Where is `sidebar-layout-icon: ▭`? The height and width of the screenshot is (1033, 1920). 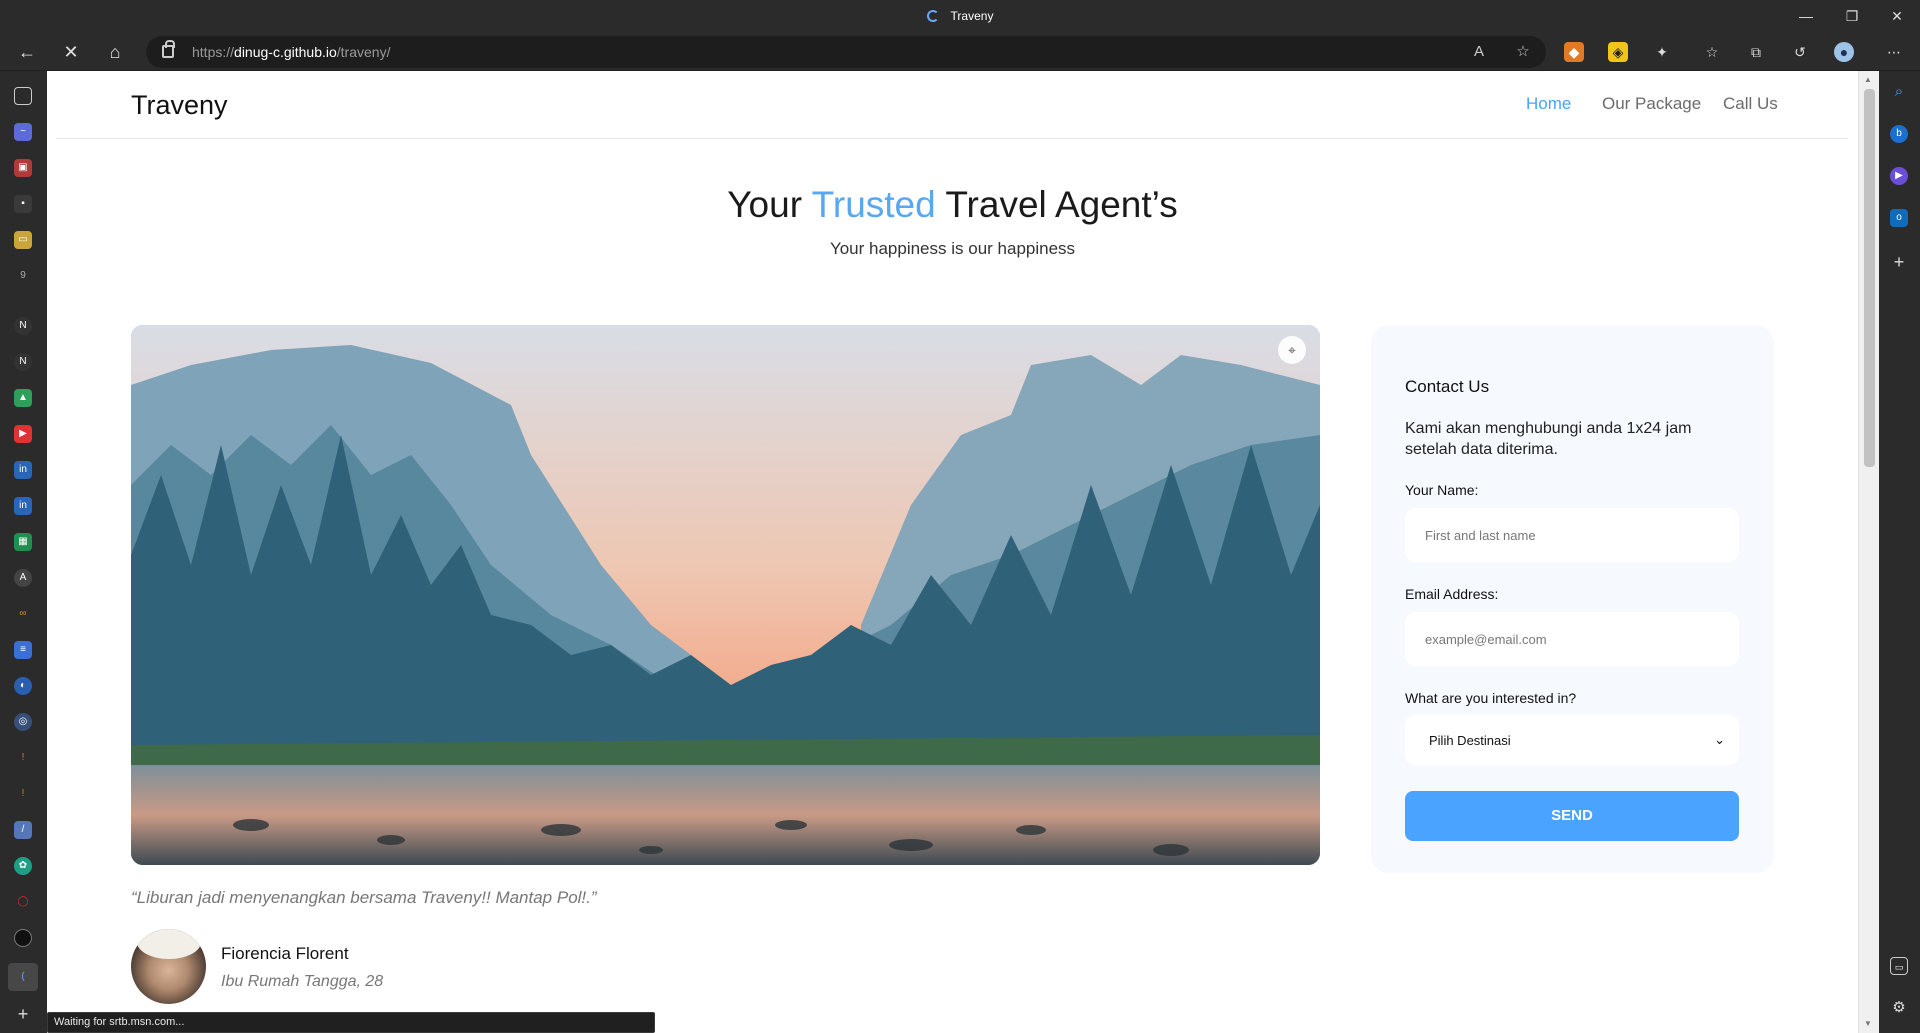
sidebar-layout-icon: ▭ is located at coordinates (1899, 966).